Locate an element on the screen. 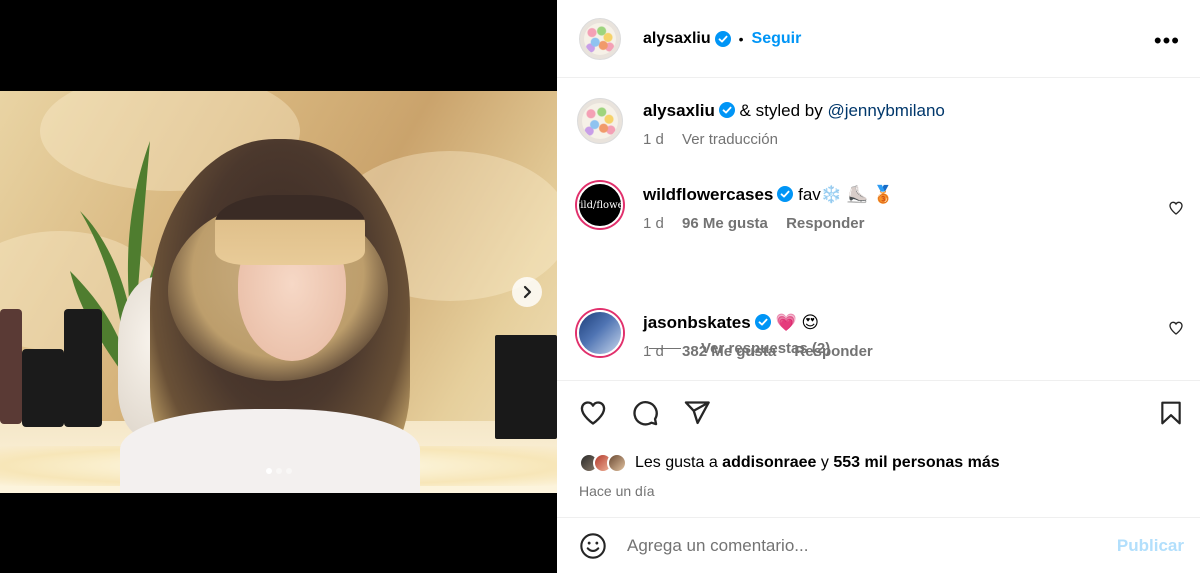  likes-middle: y is located at coordinates (825, 462).